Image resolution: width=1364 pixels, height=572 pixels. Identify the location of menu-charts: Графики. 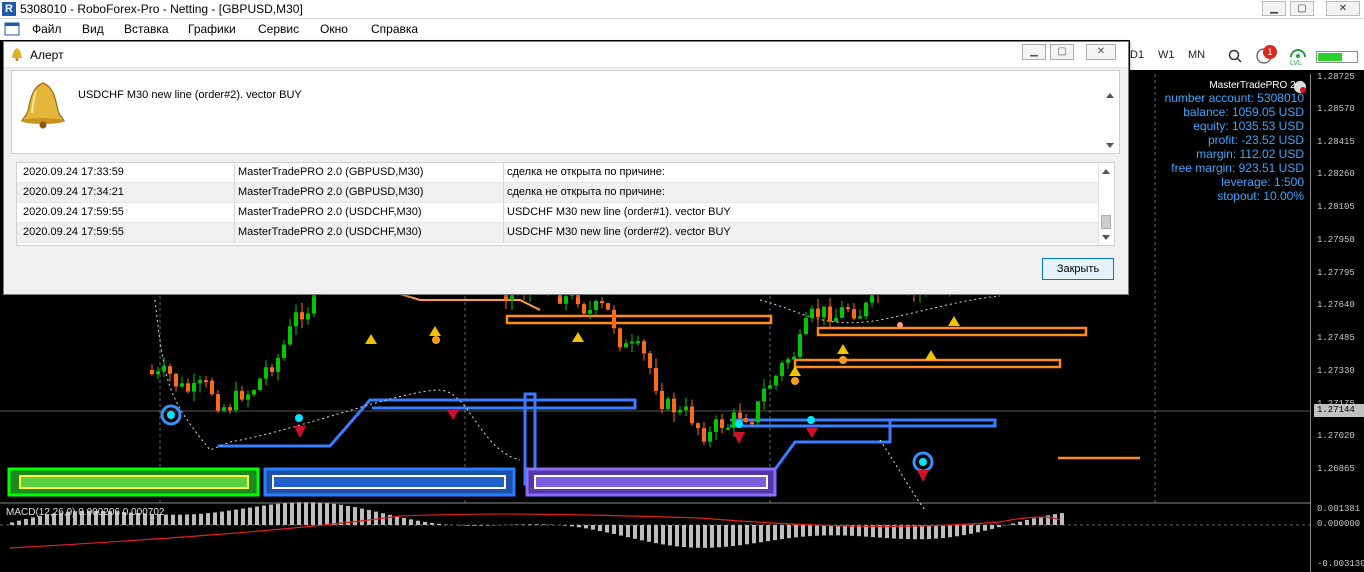
(212, 29).